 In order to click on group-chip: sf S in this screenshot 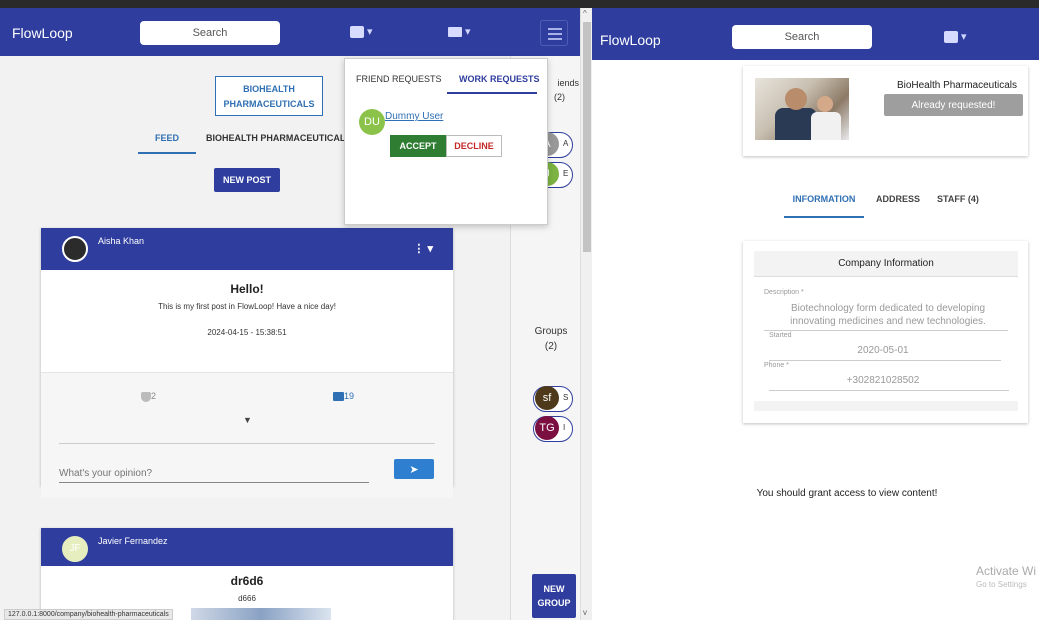, I will do `click(553, 399)`.